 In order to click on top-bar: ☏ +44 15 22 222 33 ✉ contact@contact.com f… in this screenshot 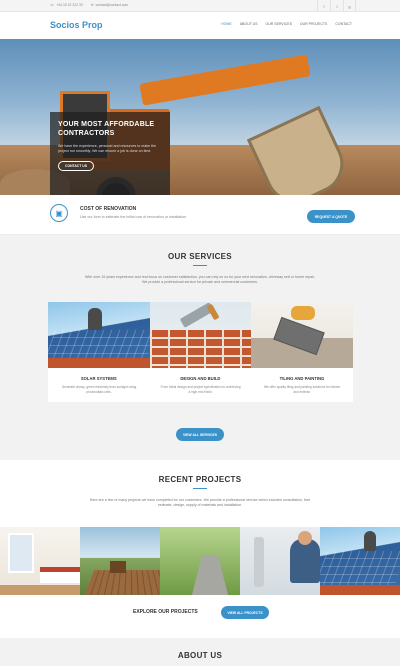, I will do `click(200, 6)`.